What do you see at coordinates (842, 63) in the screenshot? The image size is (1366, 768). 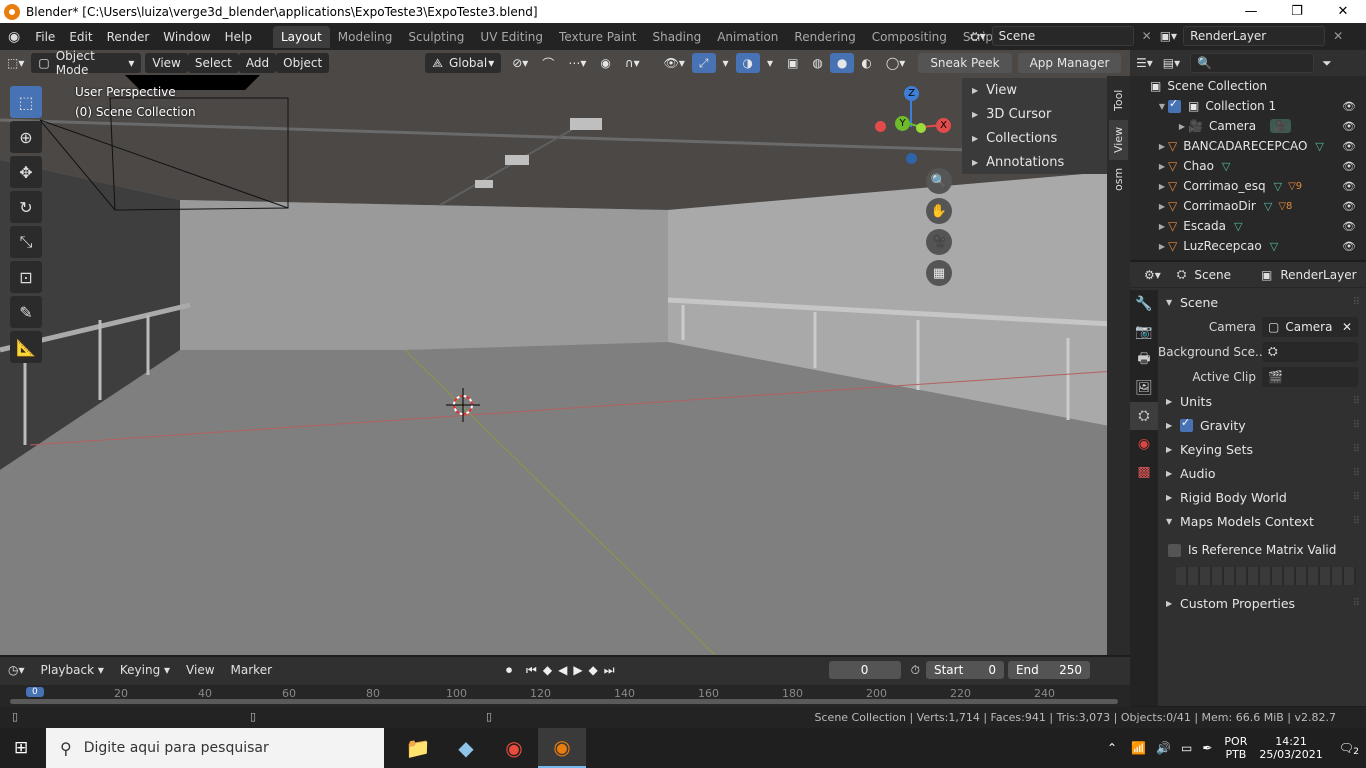 I see `shading-solid-icon: ●` at bounding box center [842, 63].